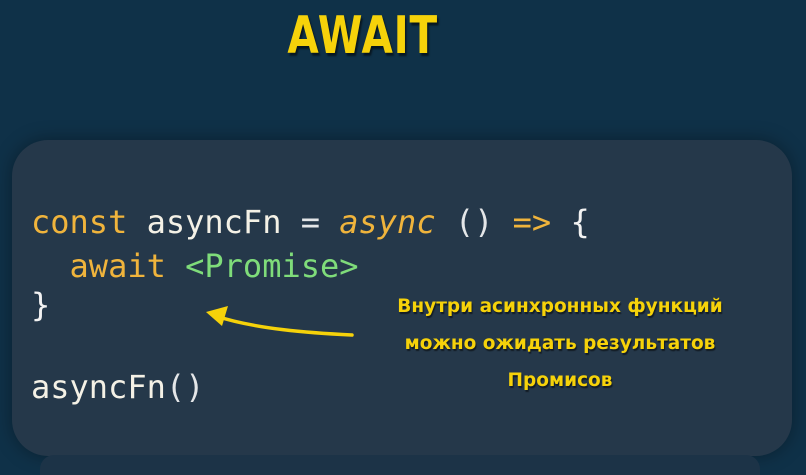 Image resolution: width=806 pixels, height=475 pixels. Describe the element at coordinates (117, 266) in the screenshot. I see `keyword-await: await` at that location.